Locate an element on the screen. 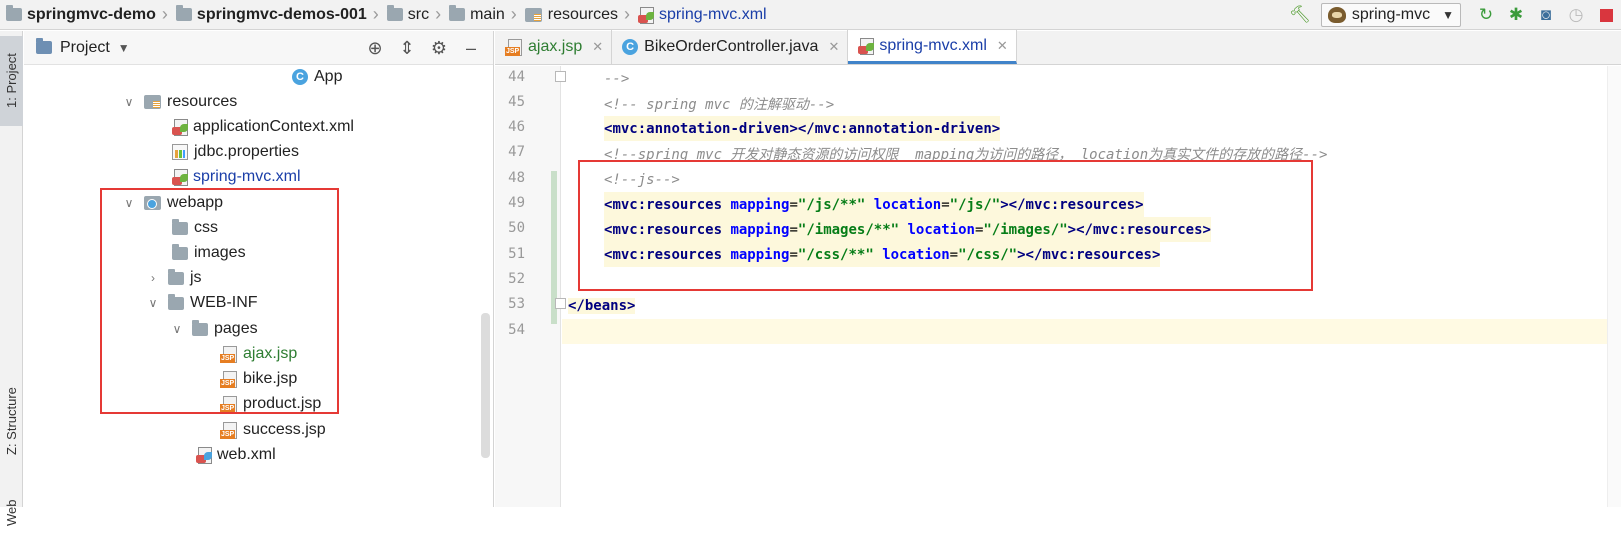 Image resolution: width=1621 pixels, height=533 pixels. tree-item-resources: ∨ resources is located at coordinates (180, 102).